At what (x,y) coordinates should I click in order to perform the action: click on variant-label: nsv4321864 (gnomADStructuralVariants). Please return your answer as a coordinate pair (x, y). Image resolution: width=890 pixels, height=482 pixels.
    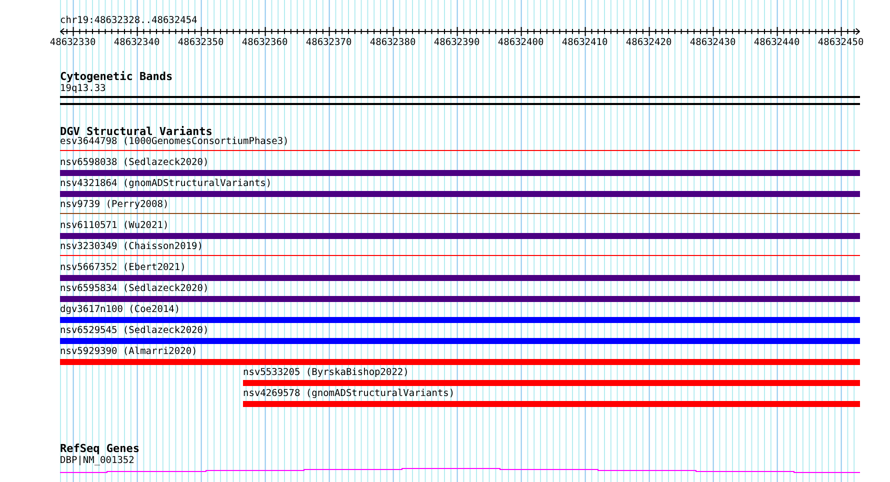
    Looking at the image, I should click on (166, 184).